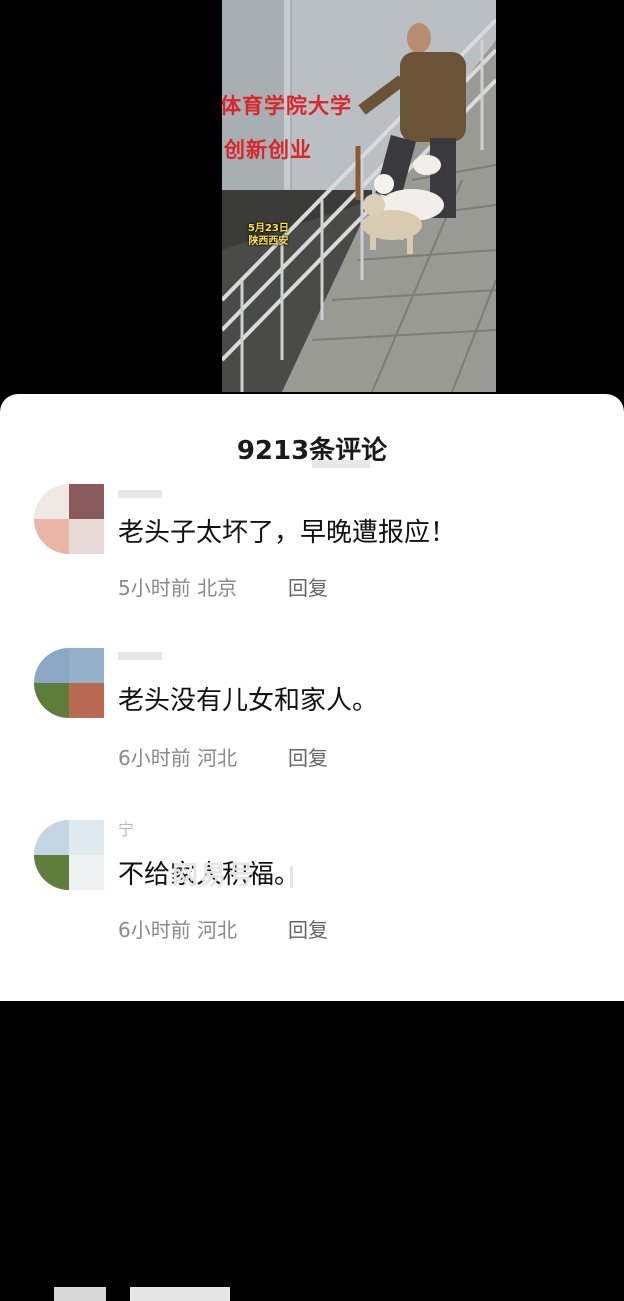  What do you see at coordinates (268, 150) in the screenshot?
I see `banner-text-line-2: 创新创业` at bounding box center [268, 150].